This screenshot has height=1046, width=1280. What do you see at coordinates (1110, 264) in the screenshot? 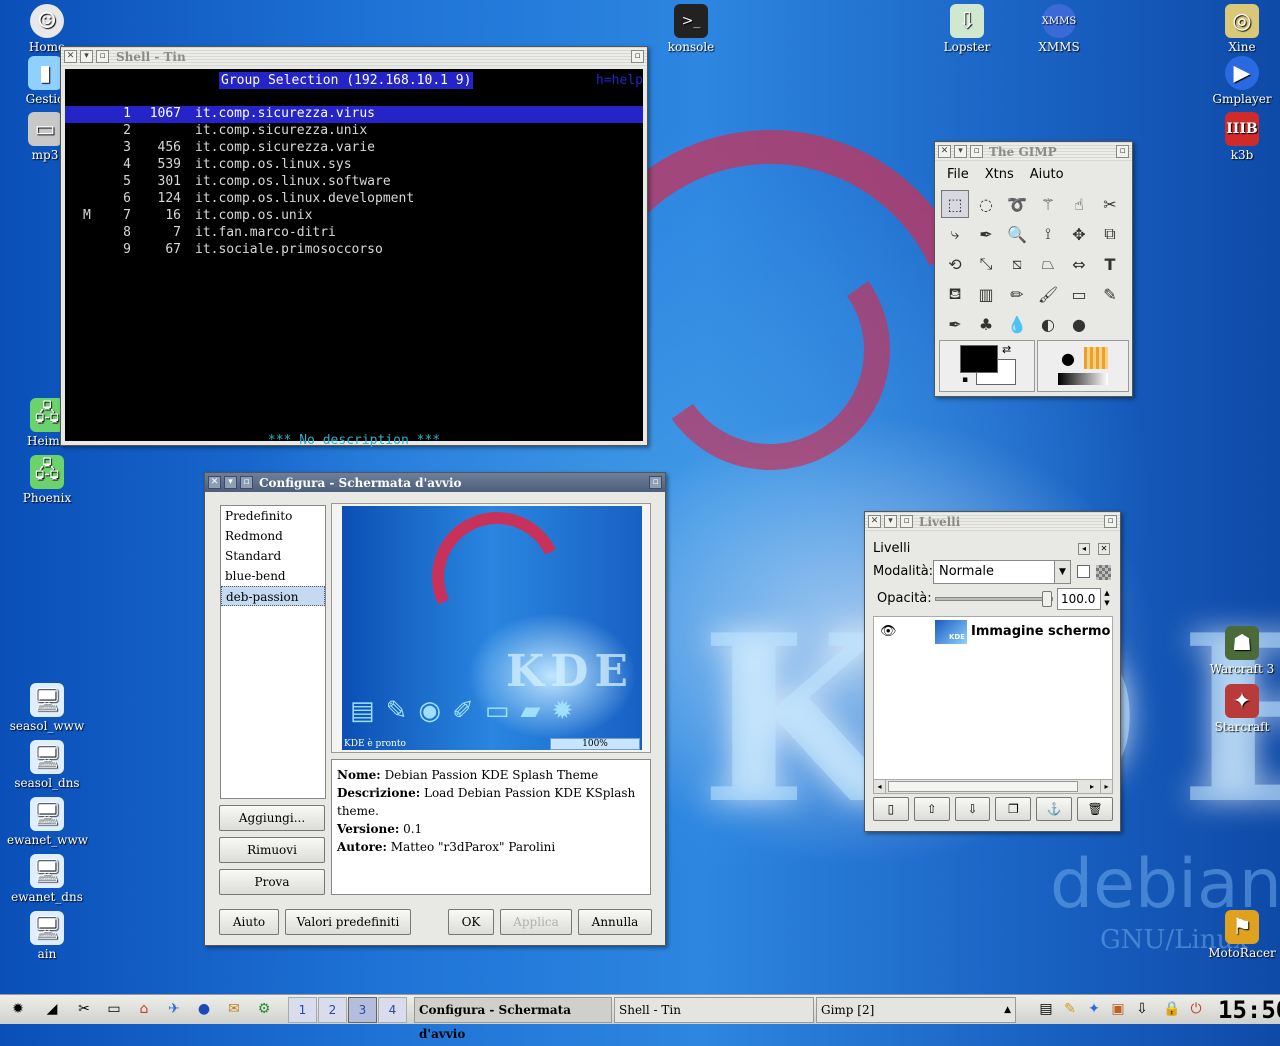
I see `text-icon: T` at bounding box center [1110, 264].